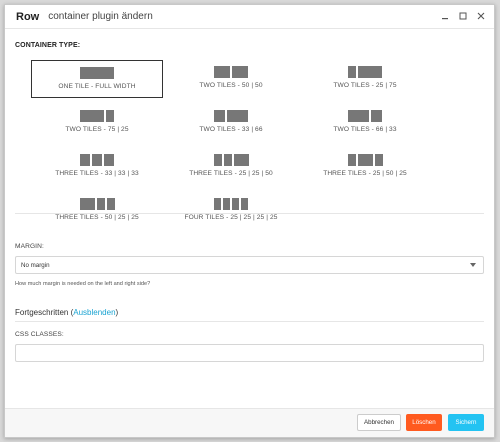  I want to click on advanced-section-header: Fortgeschritten (Ausblenden), so click(67, 312).